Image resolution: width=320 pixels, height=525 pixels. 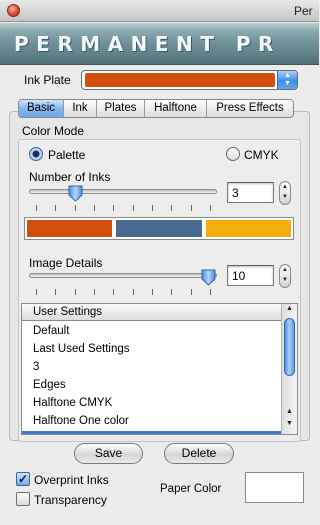 What do you see at coordinates (70, 177) in the screenshot?
I see `number-of-inks-label: Number of Inks` at bounding box center [70, 177].